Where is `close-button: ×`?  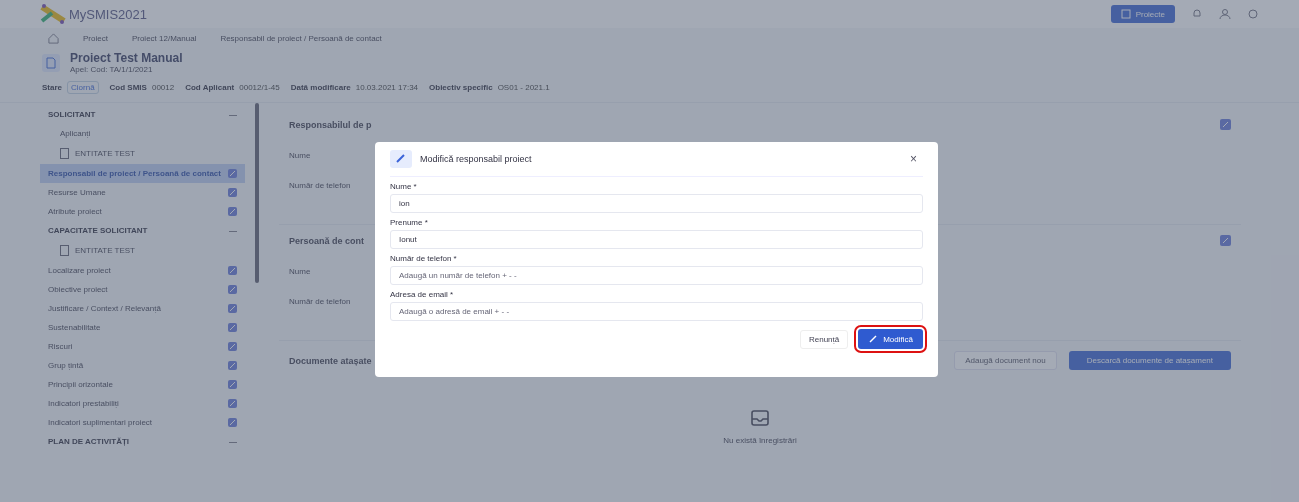
close-button: × is located at coordinates (913, 159).